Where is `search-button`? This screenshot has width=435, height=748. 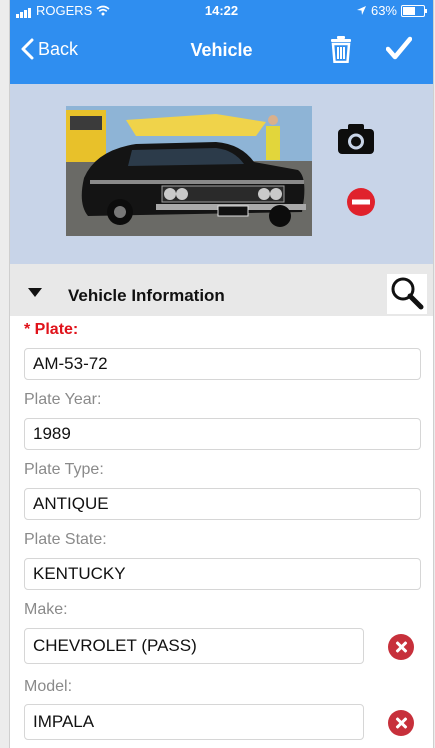 search-button is located at coordinates (407, 294).